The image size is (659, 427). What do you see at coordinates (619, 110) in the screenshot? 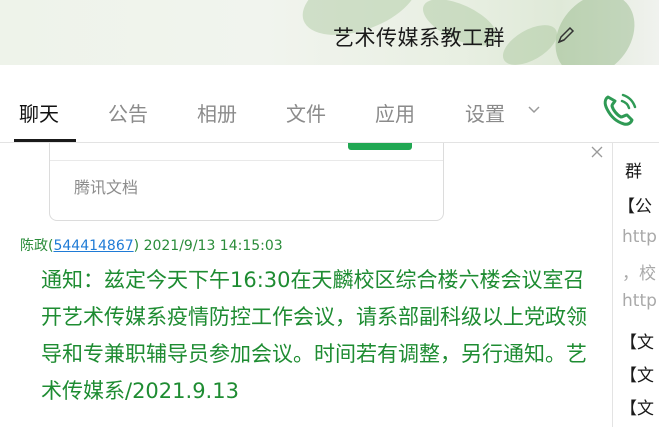
I see `phone-icon` at bounding box center [619, 110].